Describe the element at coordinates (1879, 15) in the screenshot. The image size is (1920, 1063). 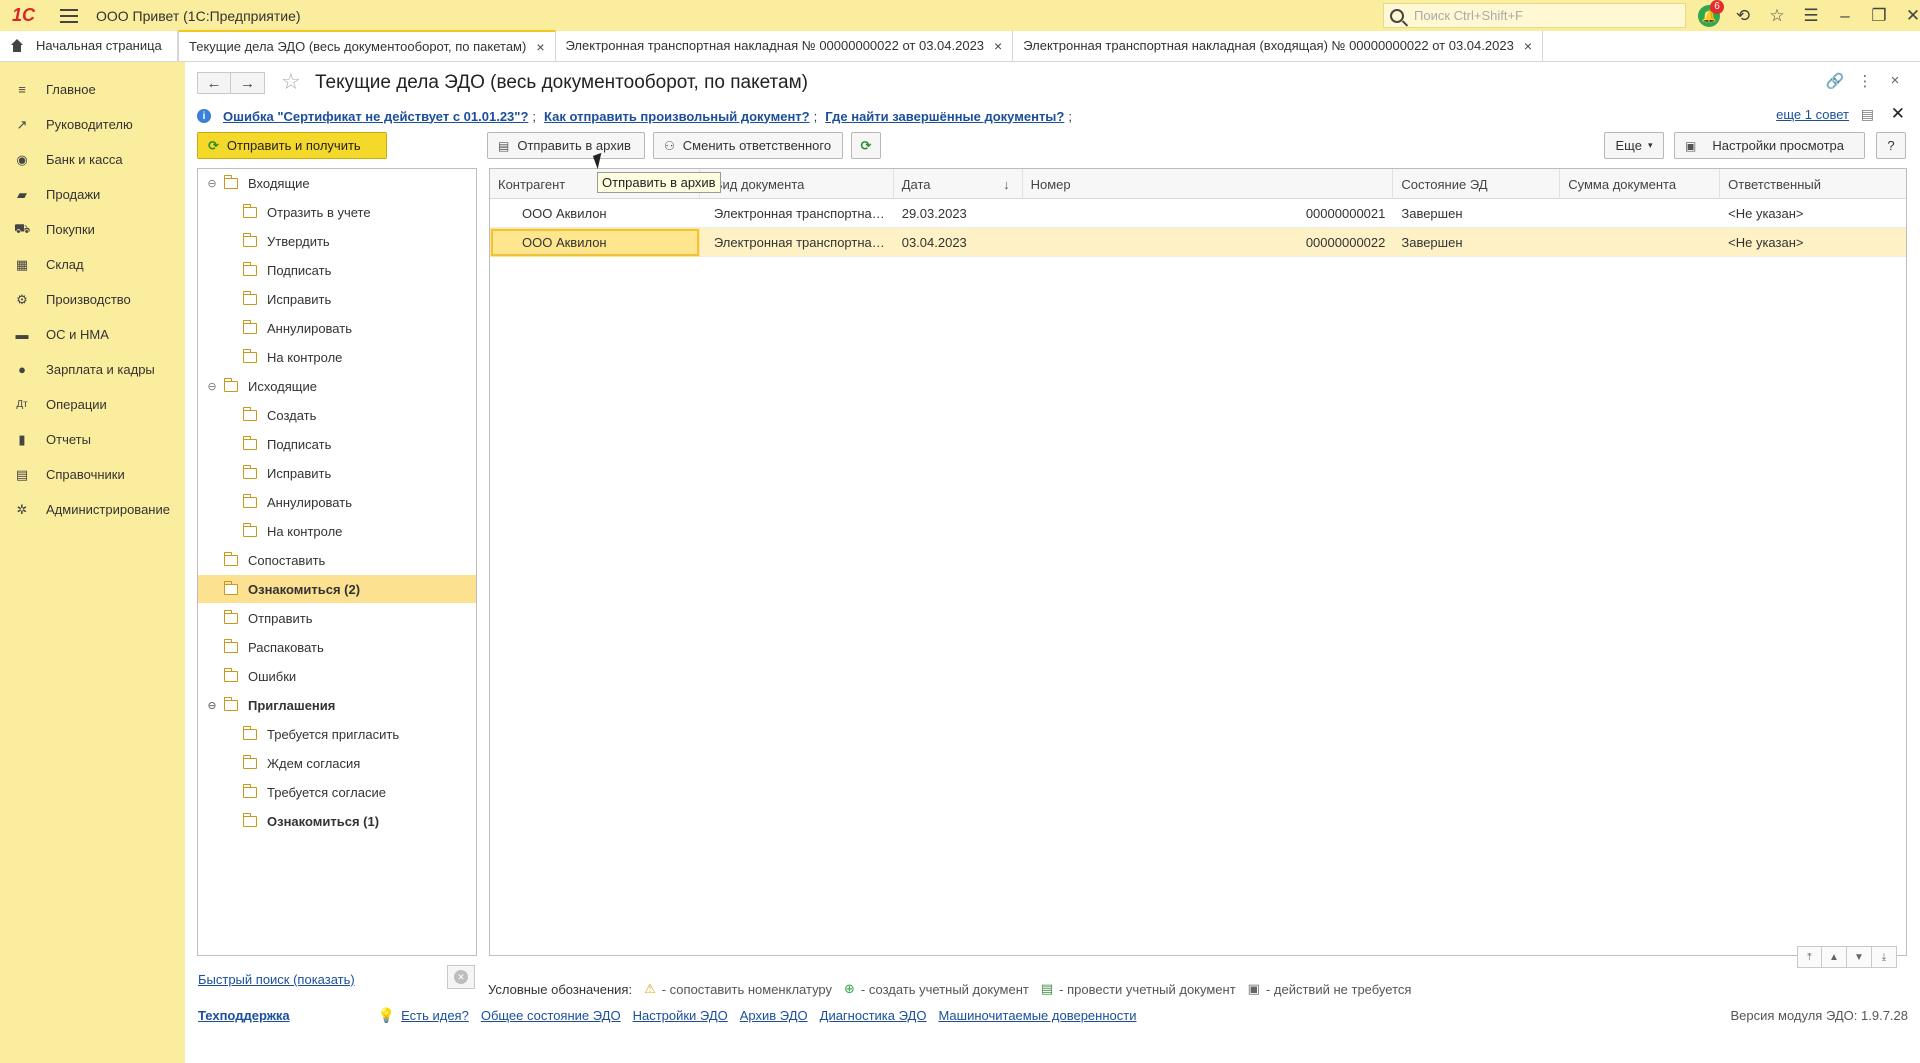
I see `restore-icon: ❐` at that location.